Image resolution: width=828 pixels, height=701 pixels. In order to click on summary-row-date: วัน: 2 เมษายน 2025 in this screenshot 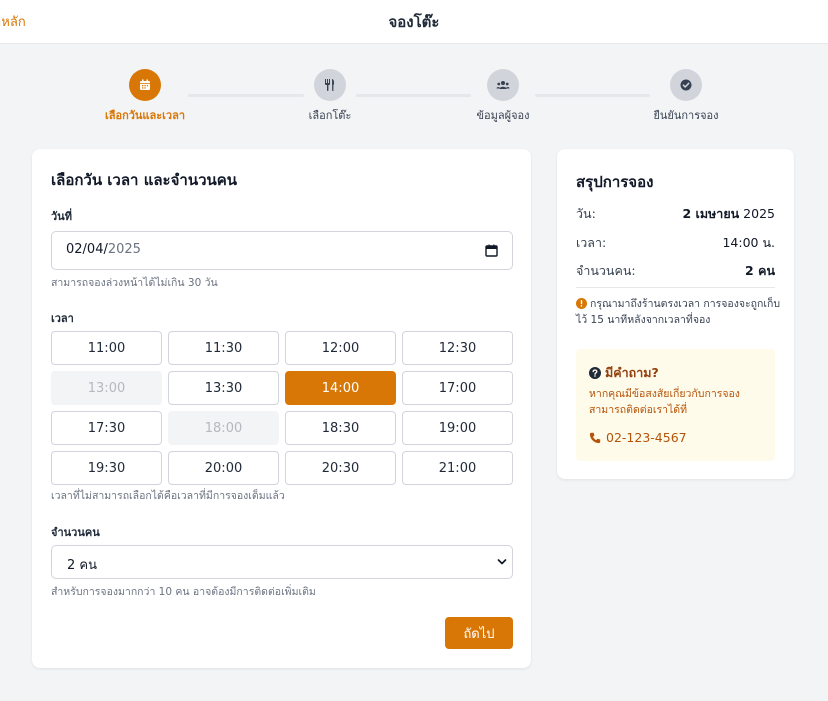, I will do `click(675, 214)`.